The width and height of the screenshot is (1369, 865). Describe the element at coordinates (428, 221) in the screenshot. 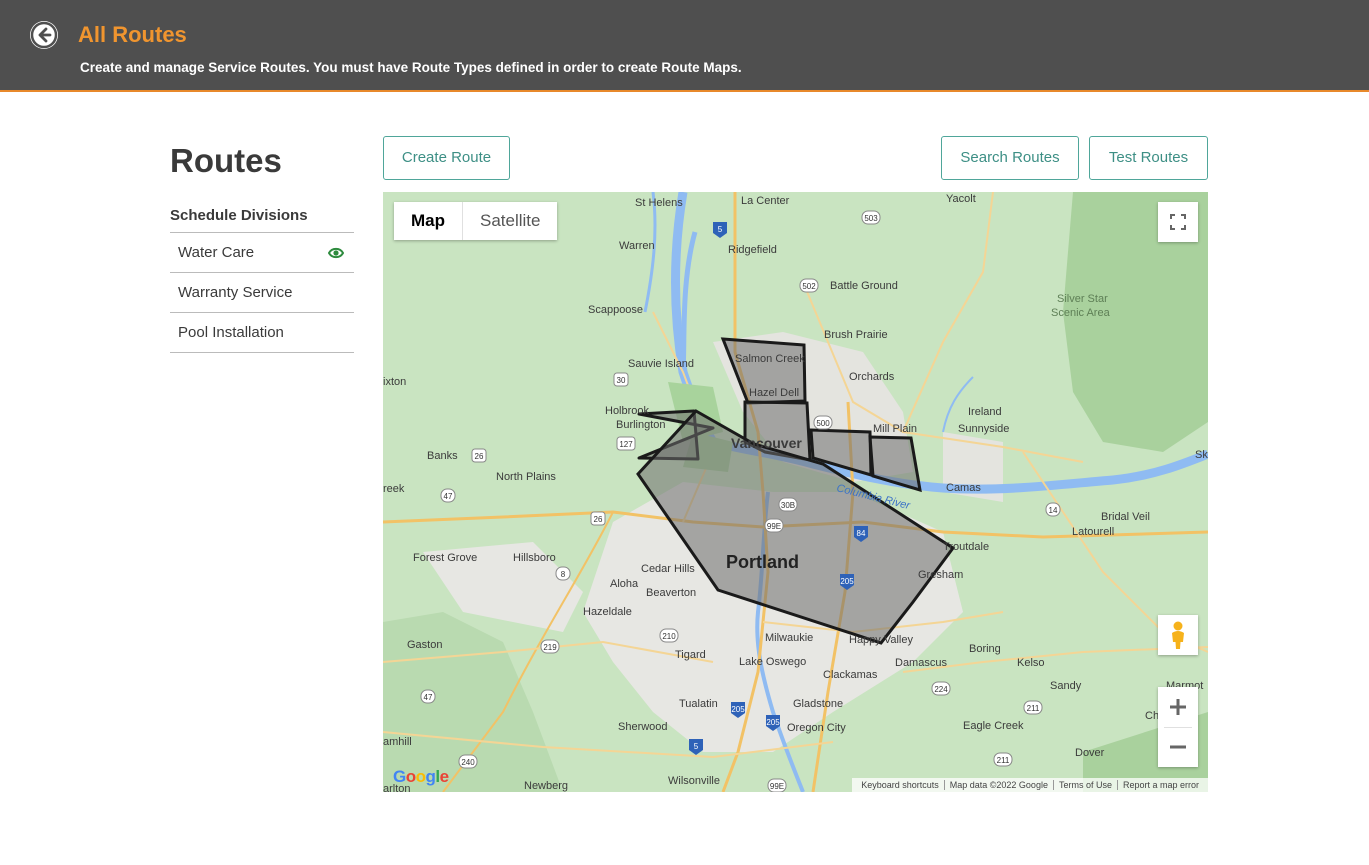

I see `map-type-map-button: Map` at that location.